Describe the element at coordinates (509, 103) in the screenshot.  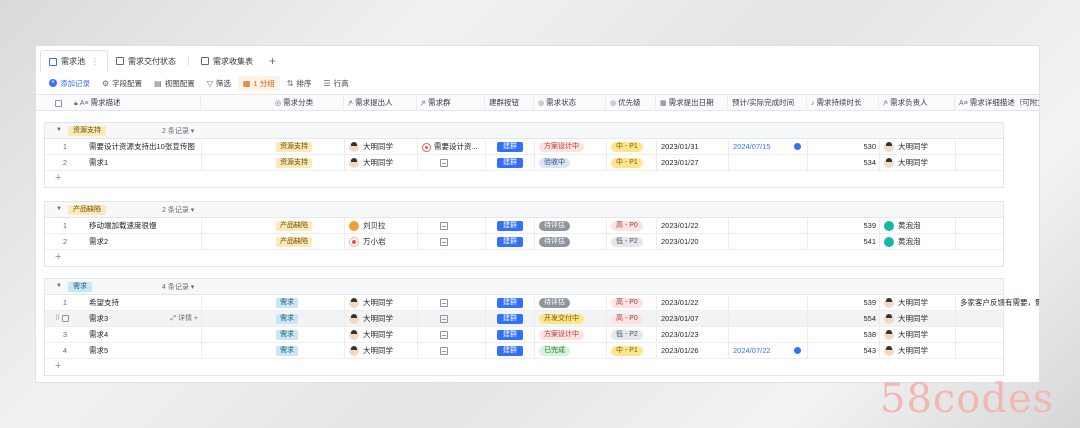
I see `header-col-4: 建群按钮` at that location.